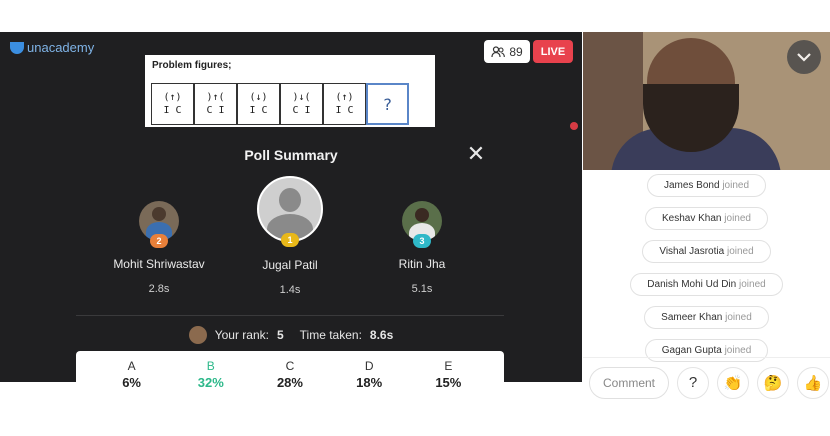 This screenshot has height=436, width=830. I want to click on player-time: 2.8s, so click(159, 289).